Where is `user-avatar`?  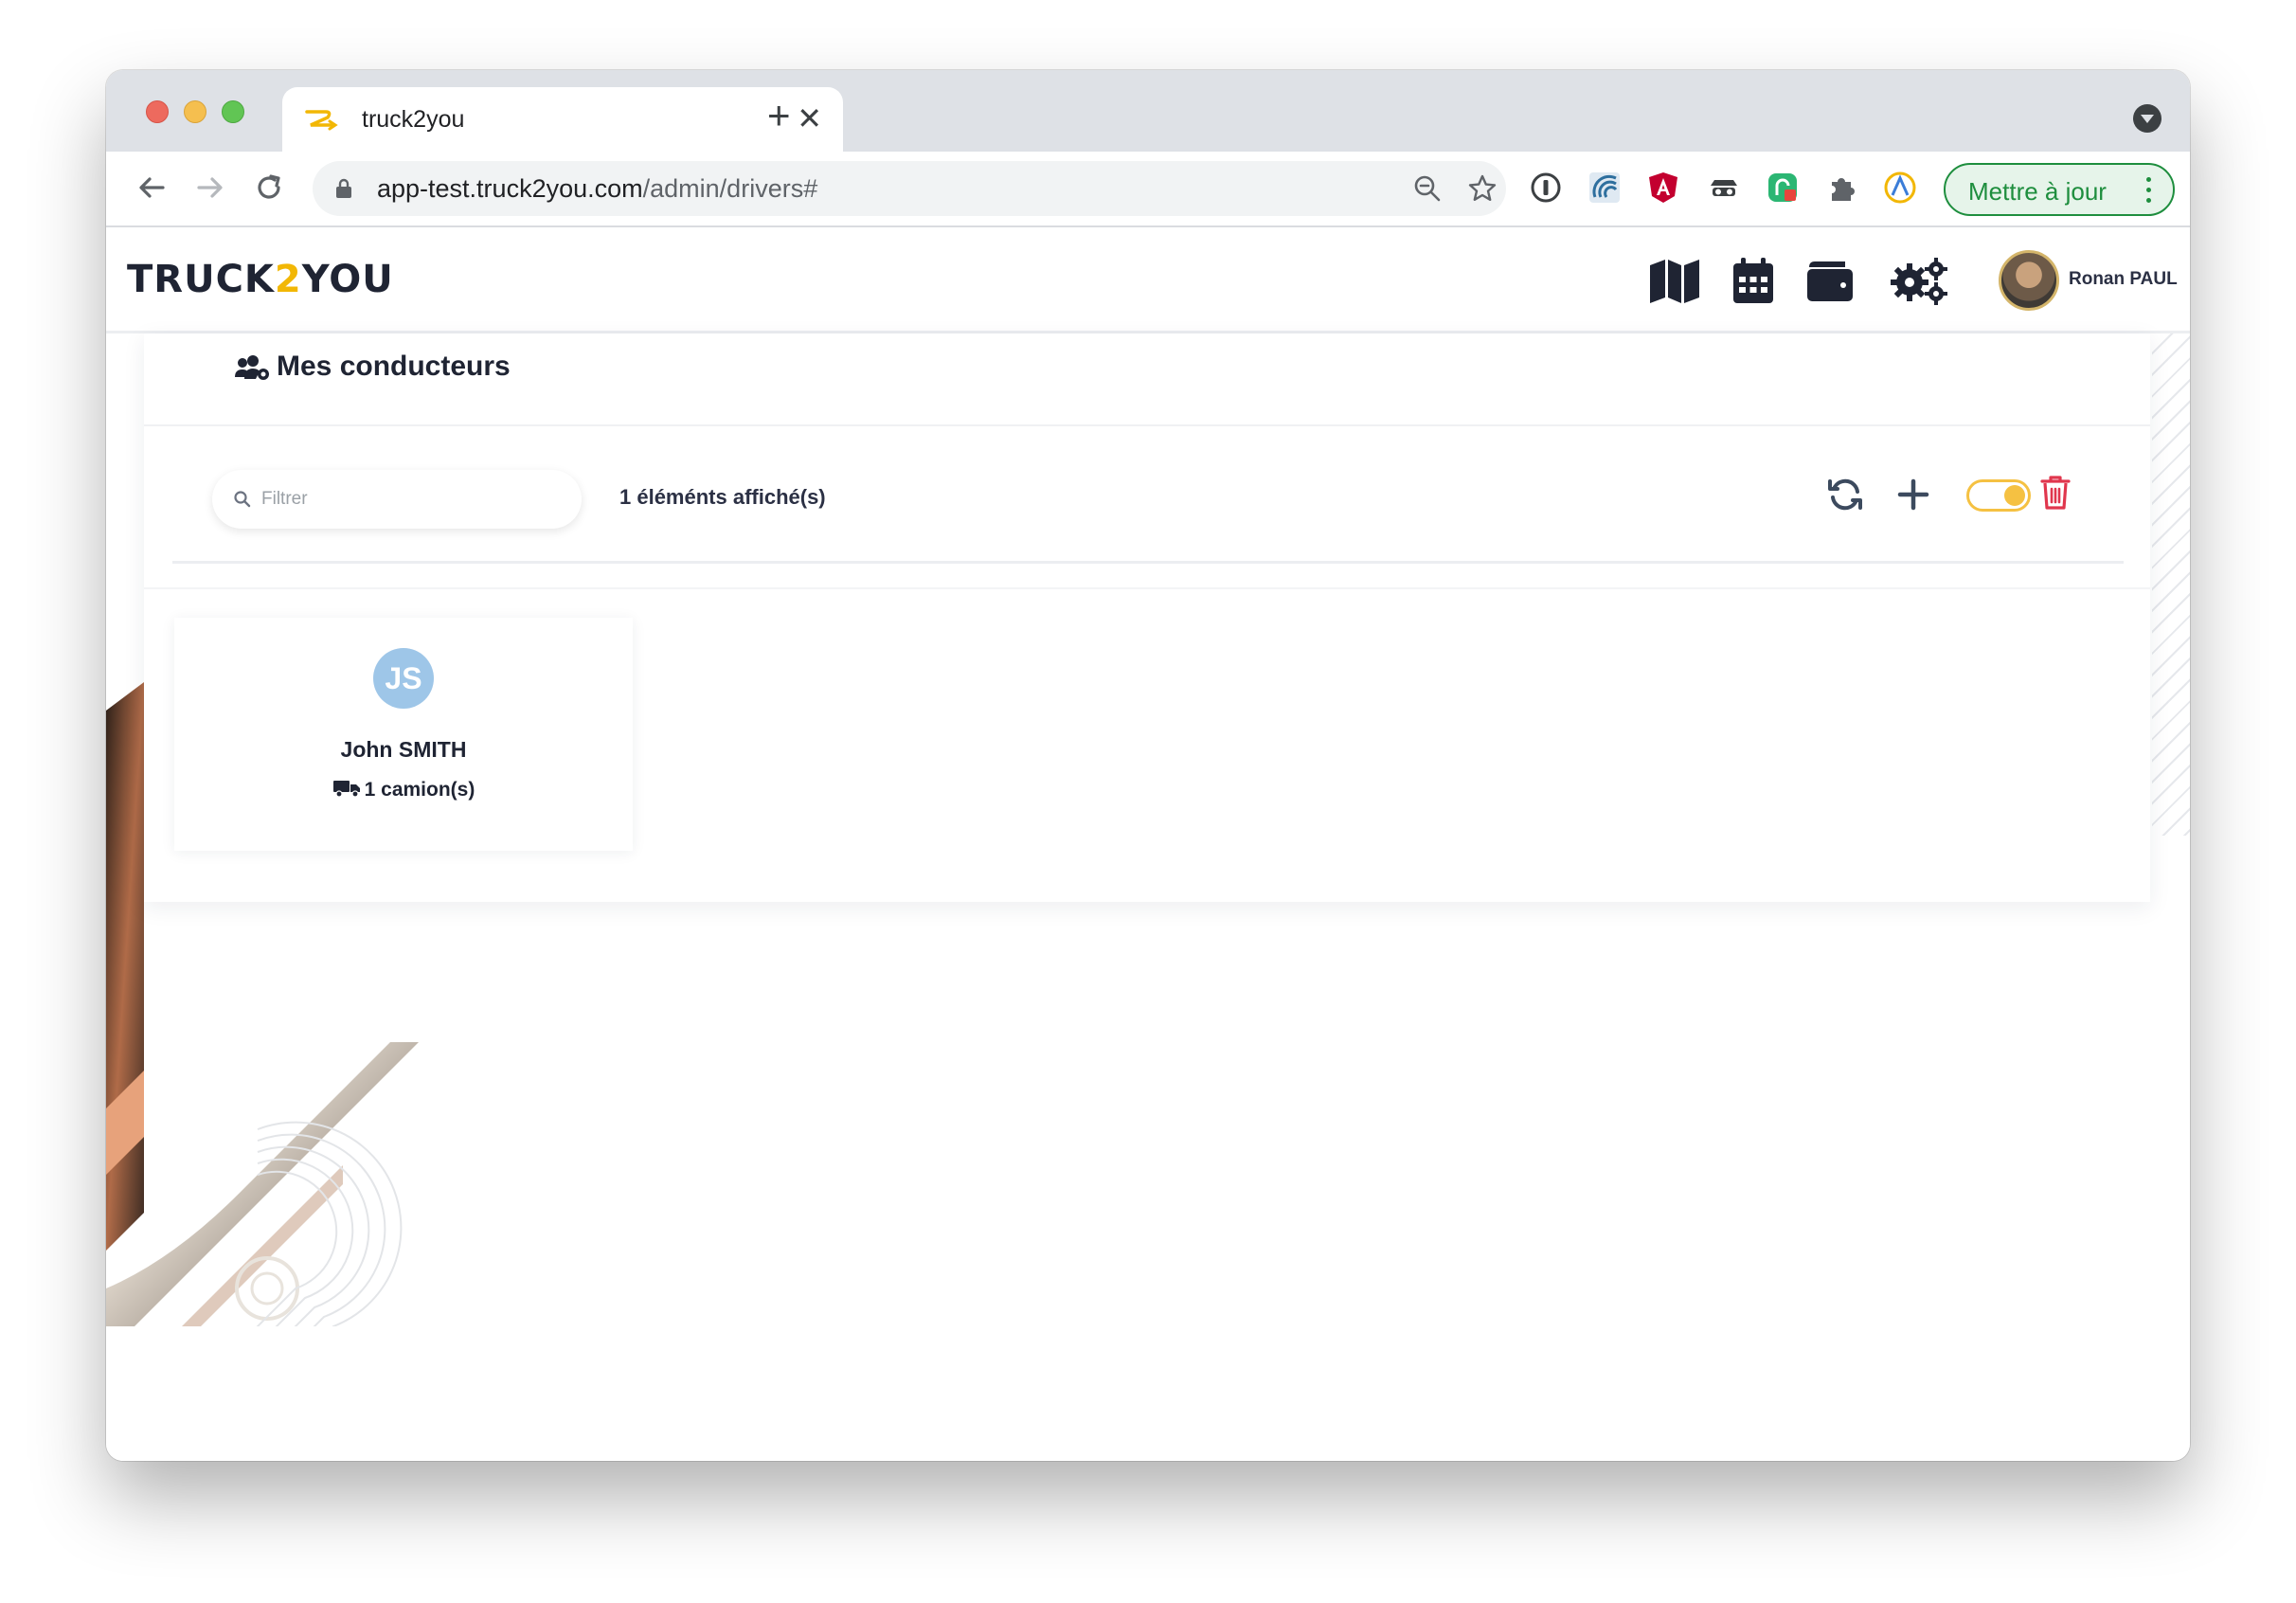 user-avatar is located at coordinates (2029, 280).